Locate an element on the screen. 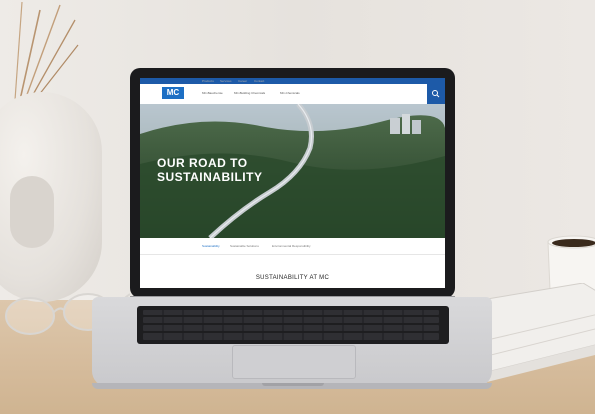 This screenshot has width=595, height=414. menu-item: MC-Building Chemicals is located at coordinates (249, 93).